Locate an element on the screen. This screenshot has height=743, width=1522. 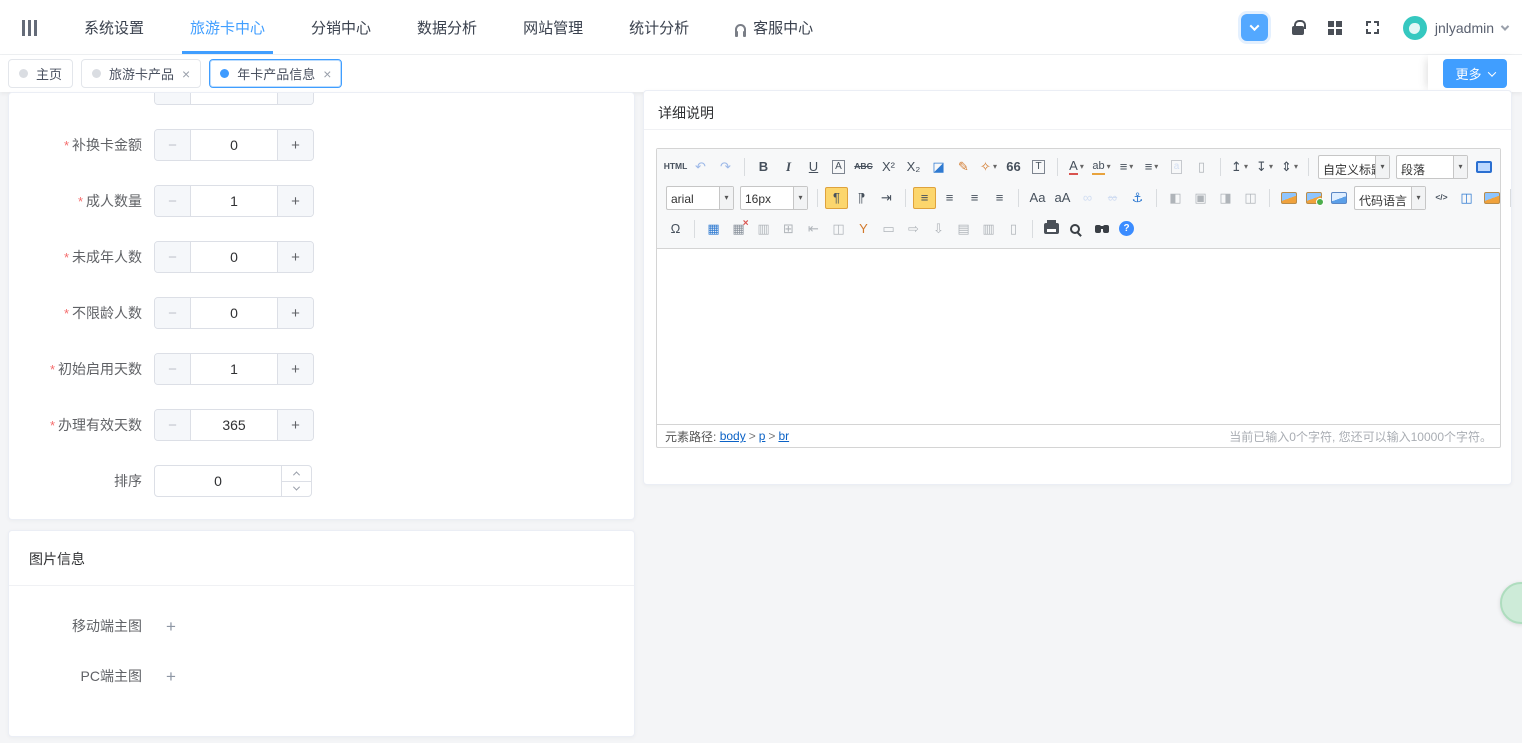
split-cells-button: Y is located at coordinates (863, 229).